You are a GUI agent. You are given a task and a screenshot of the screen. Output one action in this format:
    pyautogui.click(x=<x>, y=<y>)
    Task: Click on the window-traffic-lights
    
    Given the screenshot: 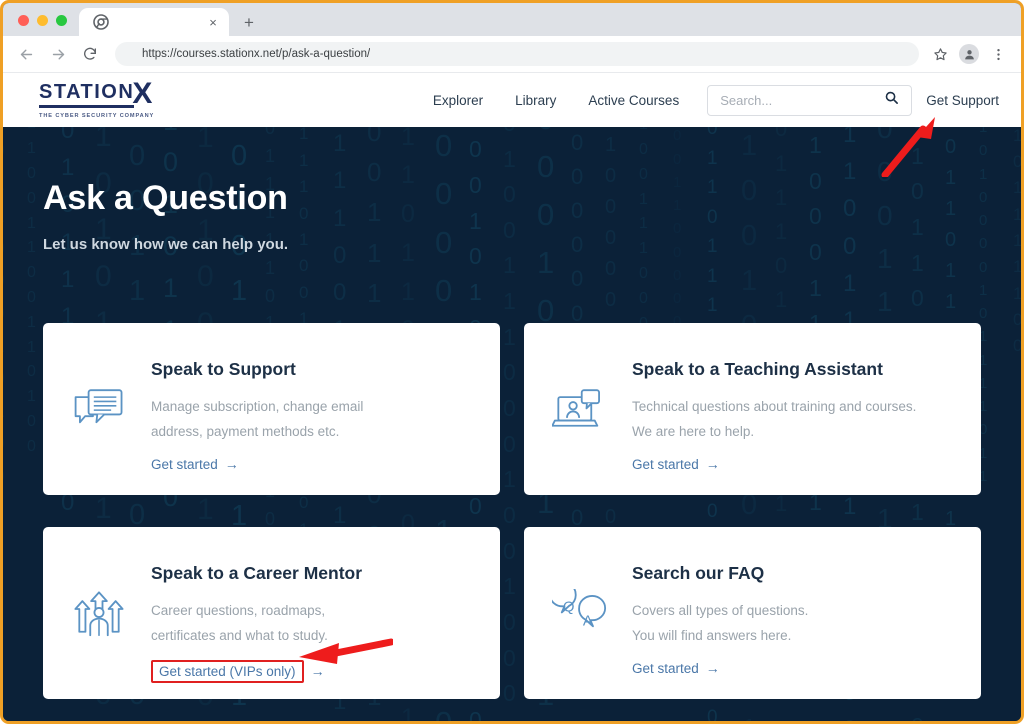 What is the action you would take?
    pyautogui.click(x=41, y=25)
    